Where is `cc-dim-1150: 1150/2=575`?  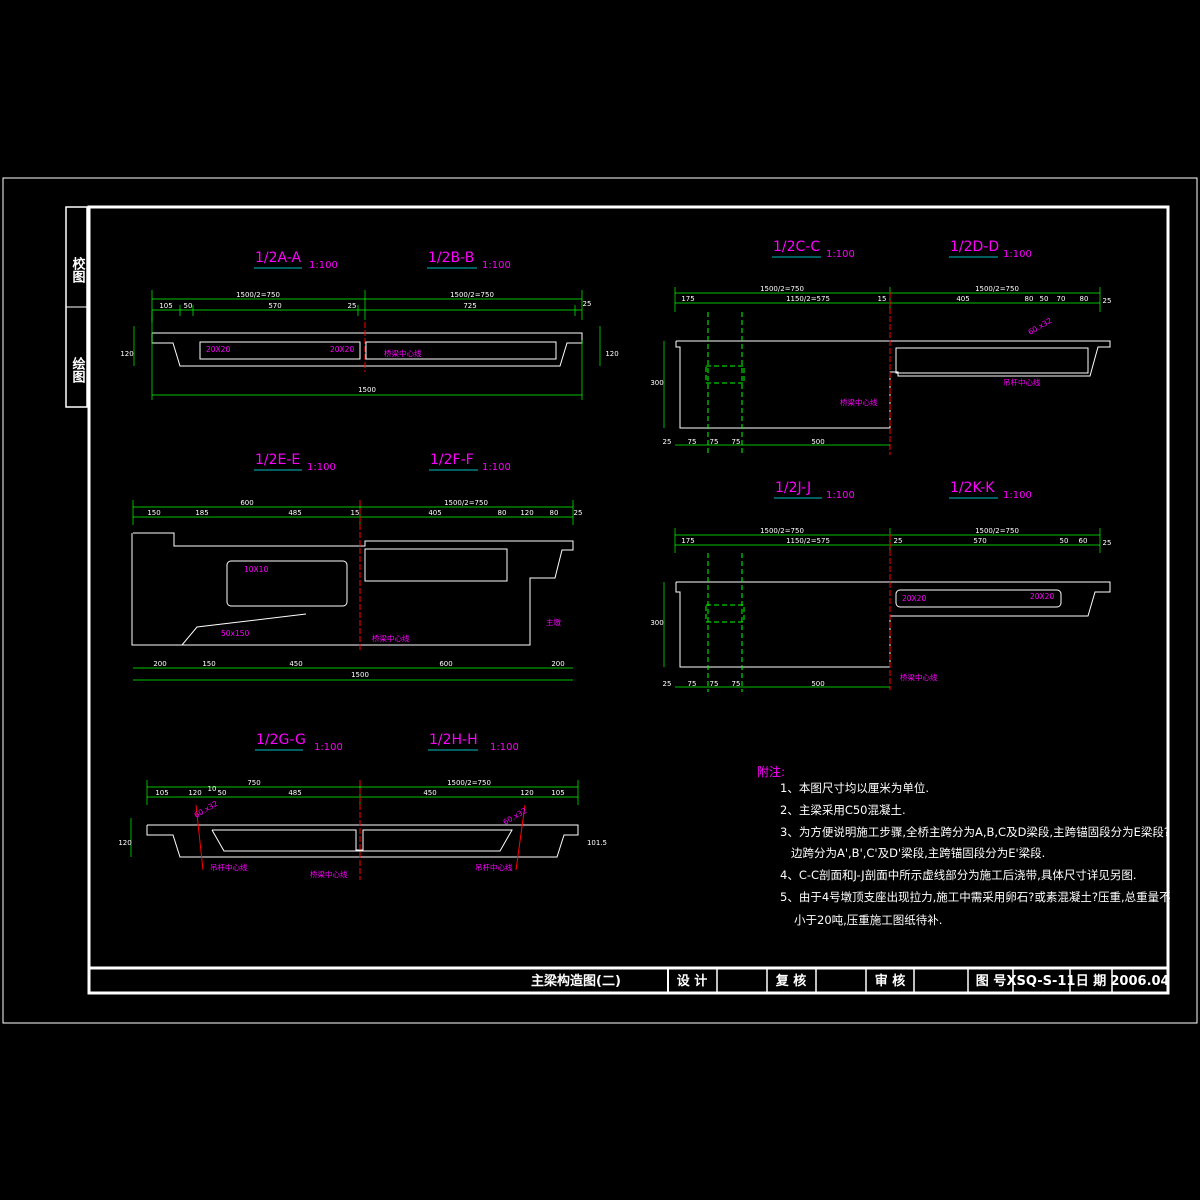 cc-dim-1150: 1150/2=575 is located at coordinates (808, 299).